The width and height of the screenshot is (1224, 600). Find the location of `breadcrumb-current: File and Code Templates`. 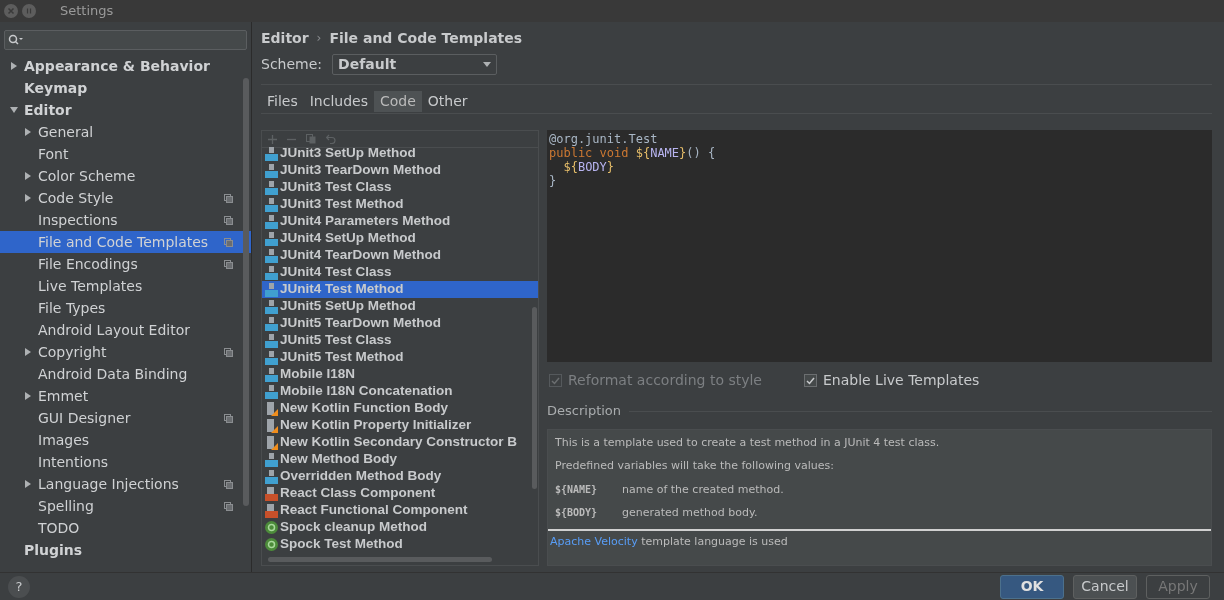

breadcrumb-current: File and Code Templates is located at coordinates (426, 38).